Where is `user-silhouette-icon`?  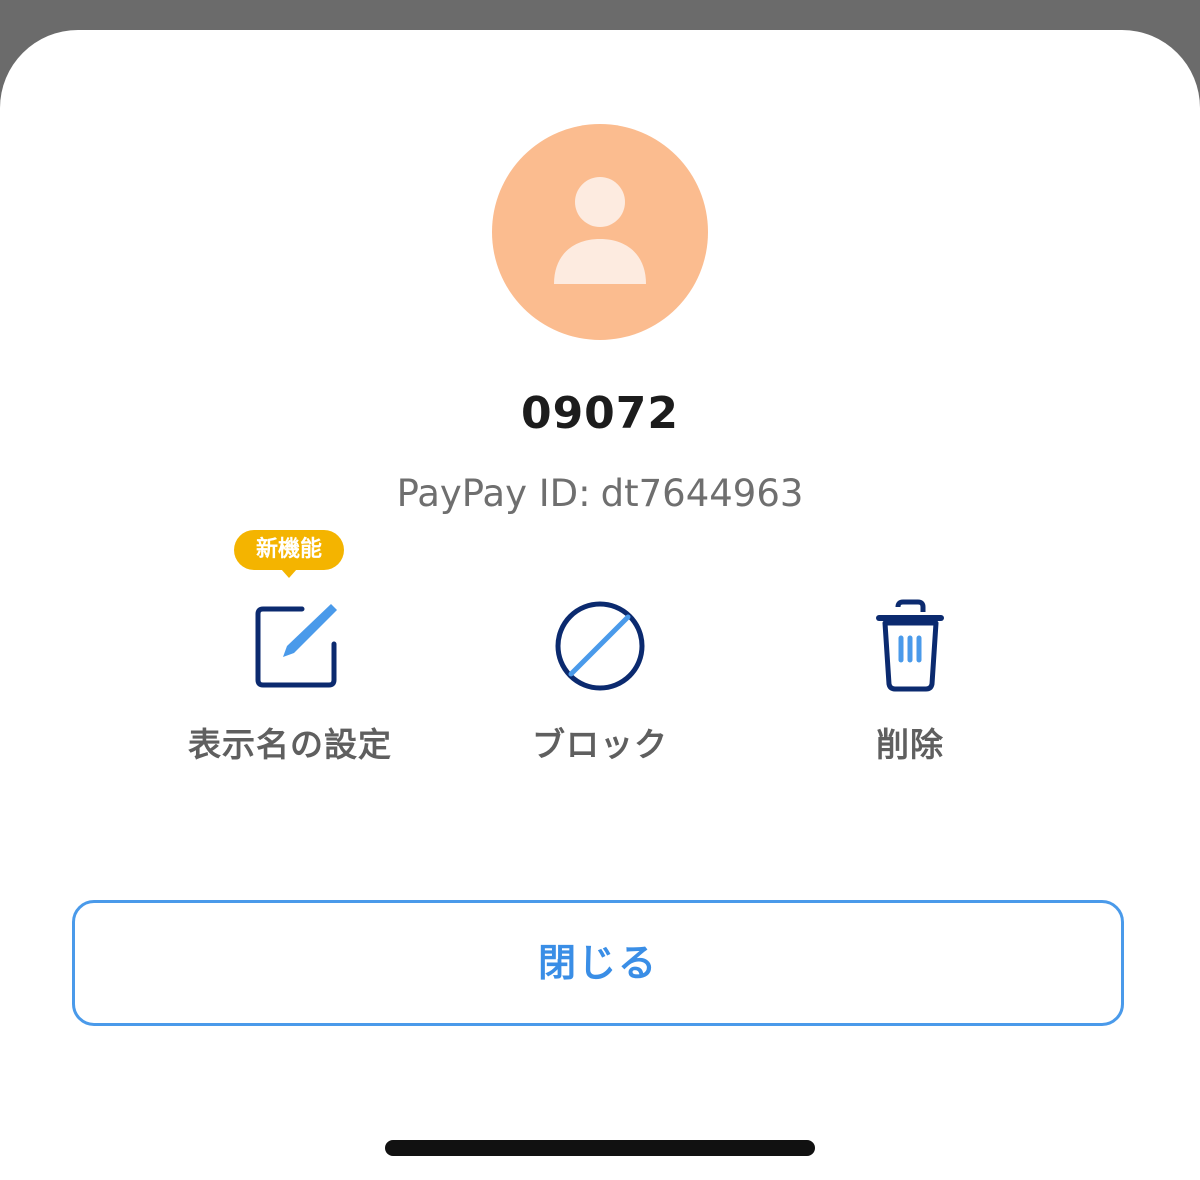 user-silhouette-icon is located at coordinates (600, 230).